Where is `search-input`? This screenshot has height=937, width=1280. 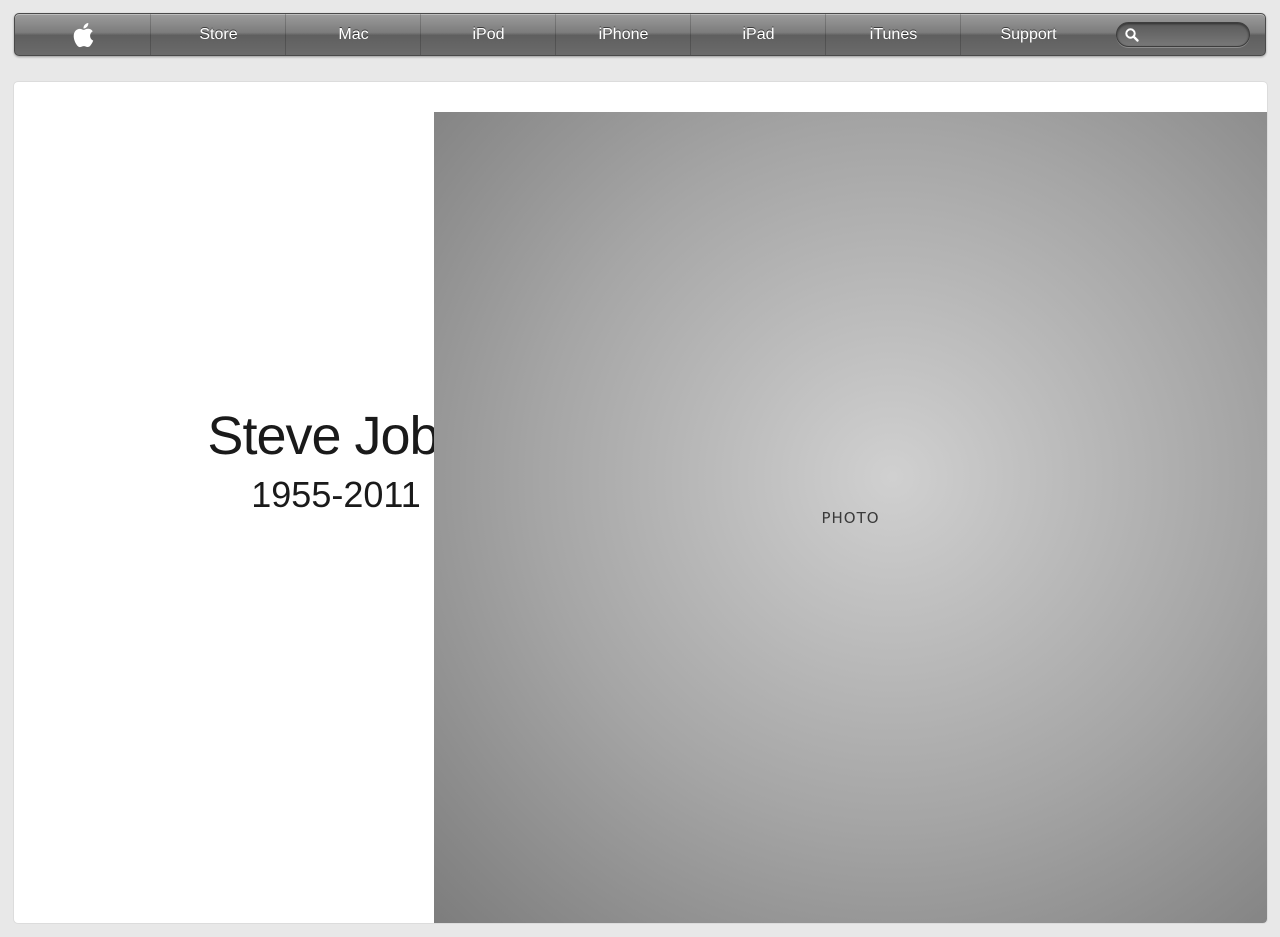 search-input is located at coordinates (1192, 34).